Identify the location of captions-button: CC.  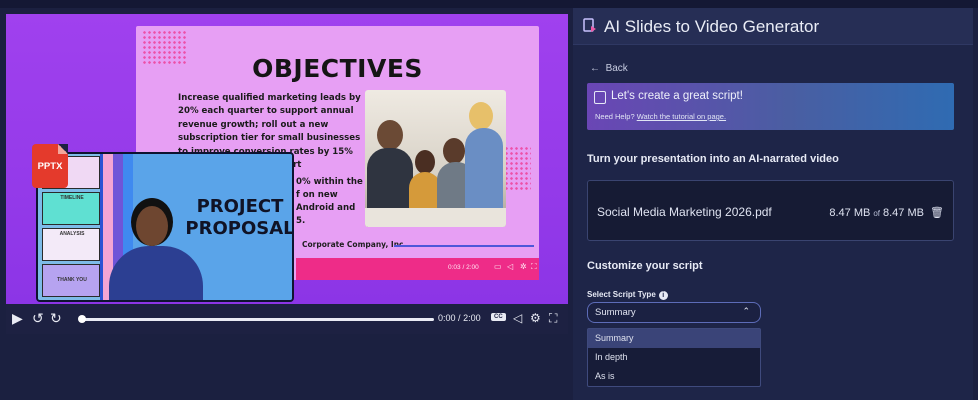
(498, 317).